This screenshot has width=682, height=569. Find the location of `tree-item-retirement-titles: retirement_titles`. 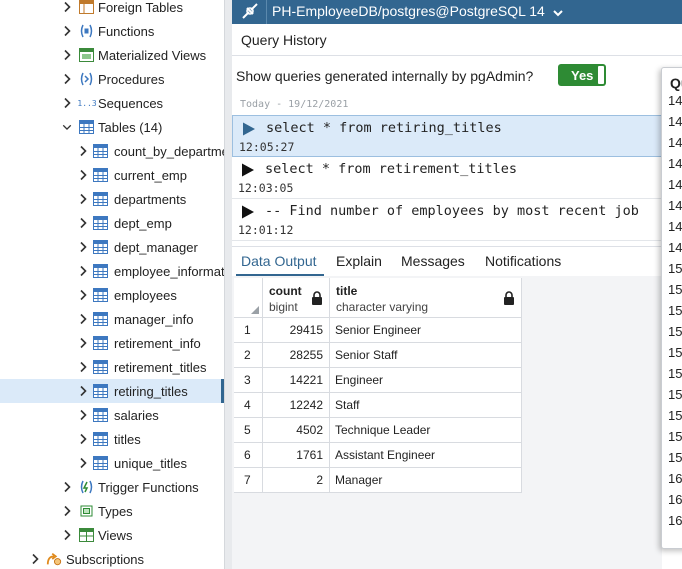

tree-item-retirement-titles: retirement_titles is located at coordinates (112, 367).